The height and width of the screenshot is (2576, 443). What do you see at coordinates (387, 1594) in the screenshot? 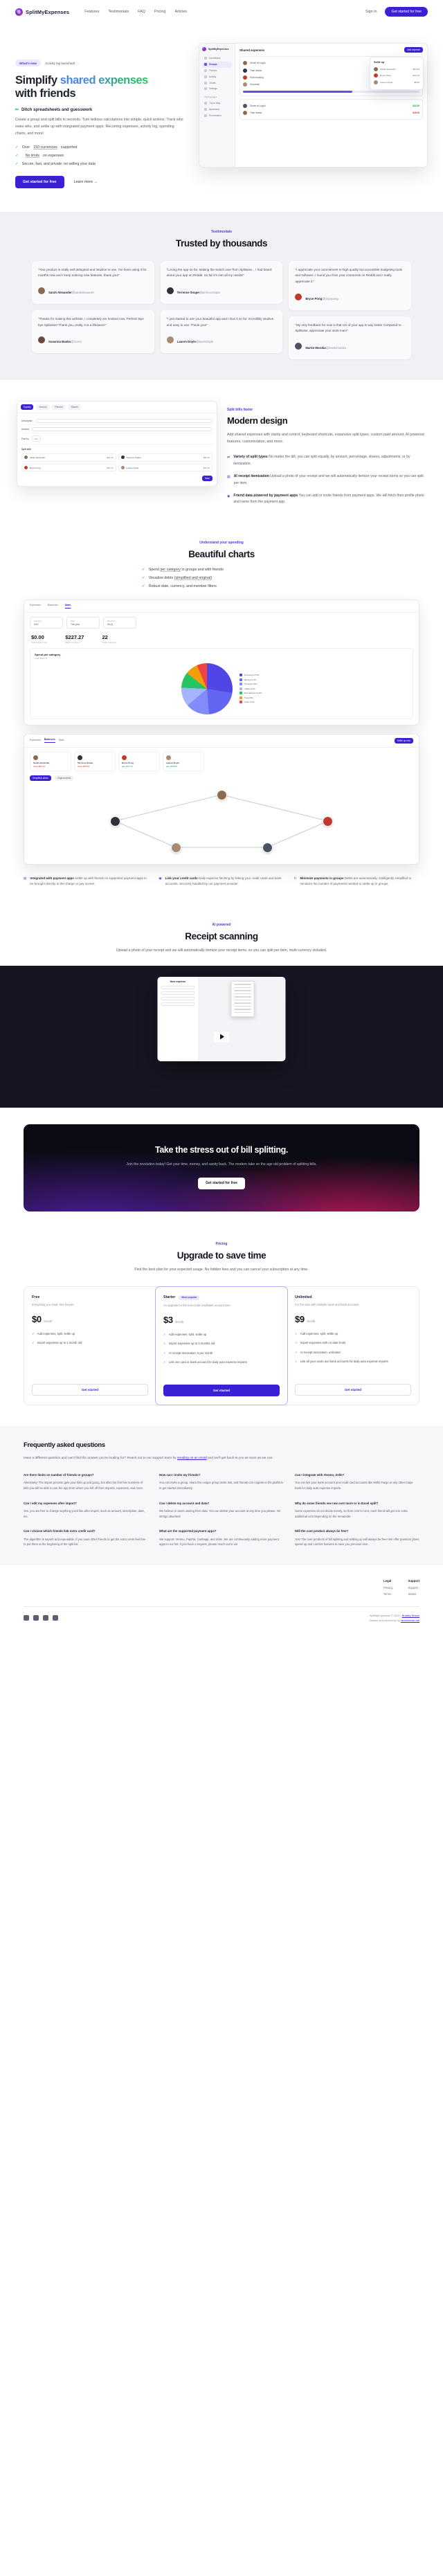
I see `footer-link-terms: Terms` at bounding box center [387, 1594].